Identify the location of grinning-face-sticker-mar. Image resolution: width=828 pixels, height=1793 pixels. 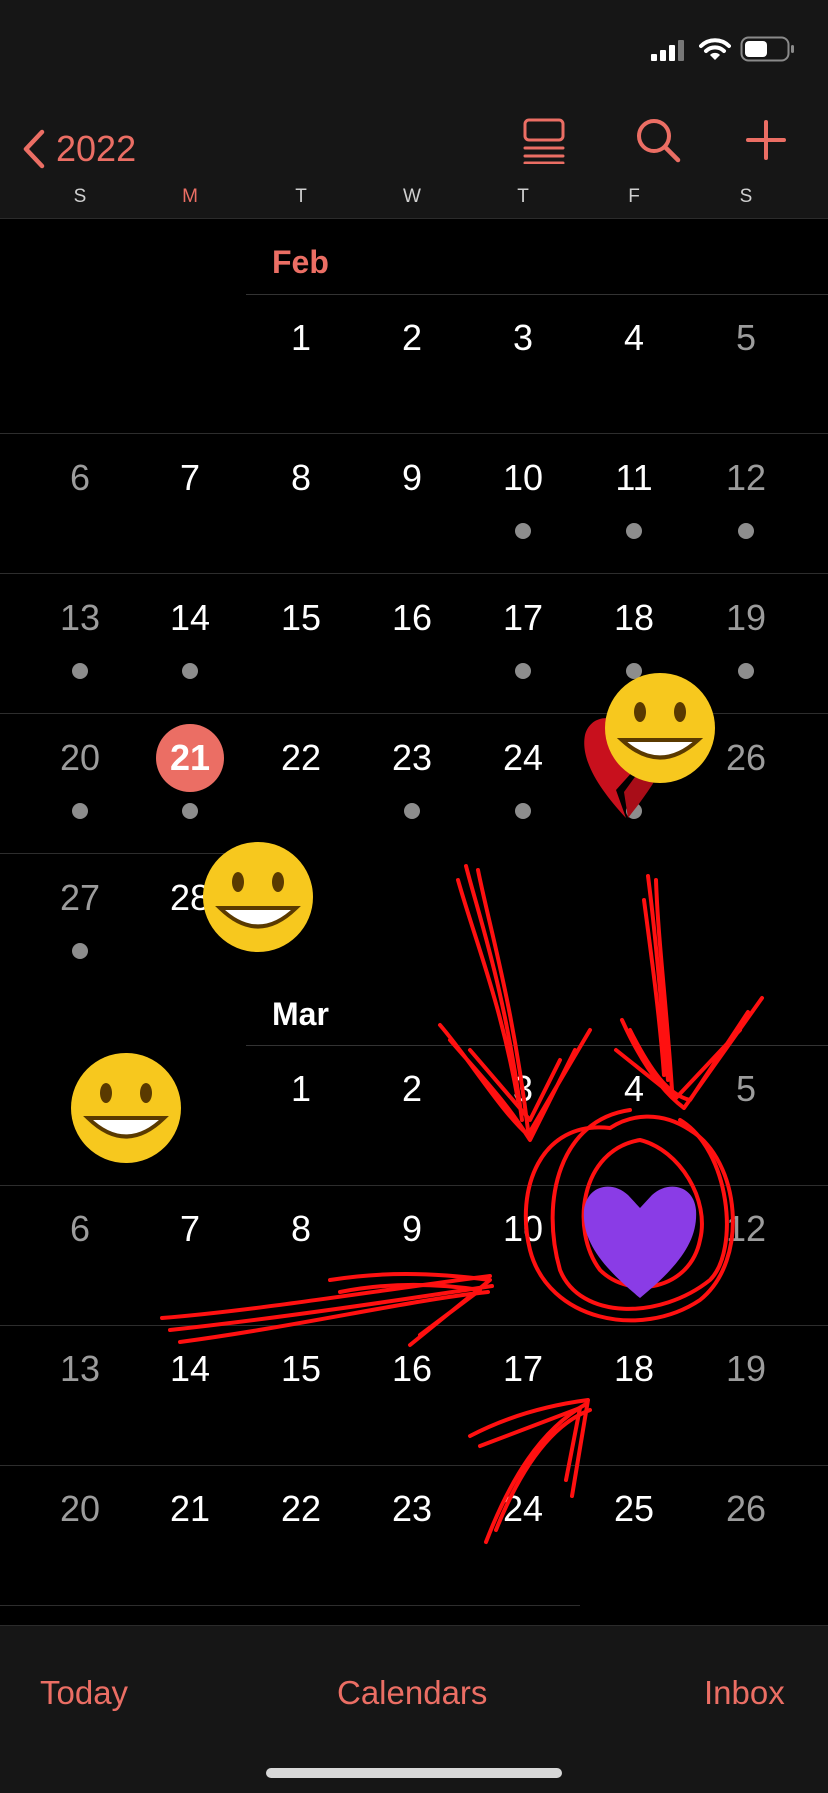
(126, 1108).